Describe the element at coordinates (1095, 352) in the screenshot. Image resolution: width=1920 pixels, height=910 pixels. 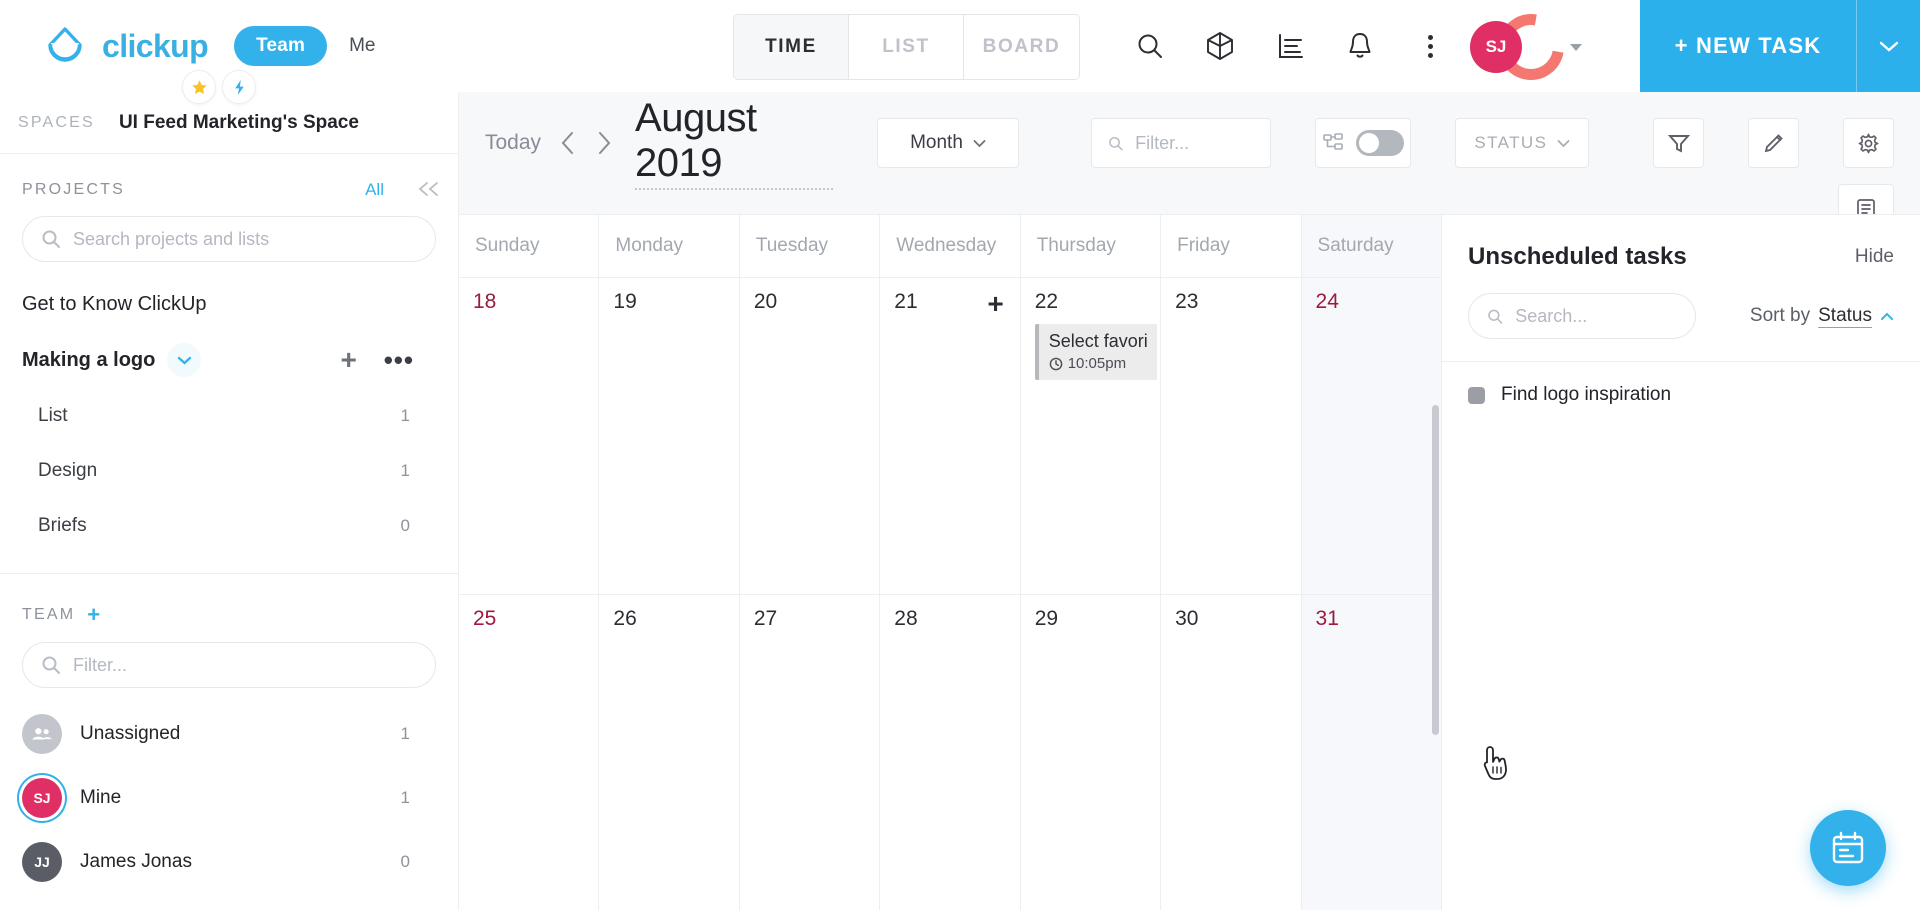
I see `calendar-task-chip: Select favori 10:05pm` at that location.